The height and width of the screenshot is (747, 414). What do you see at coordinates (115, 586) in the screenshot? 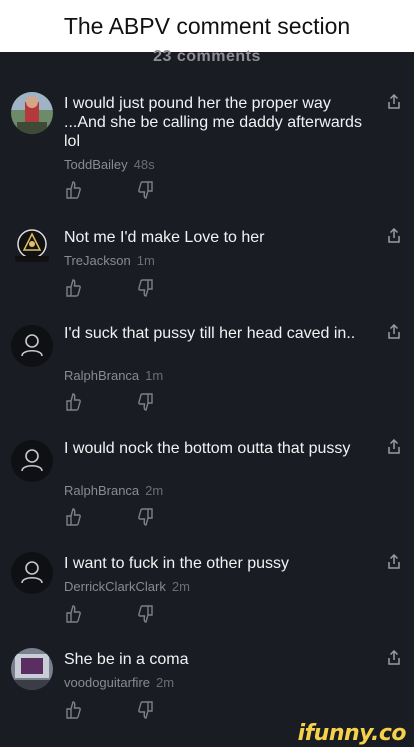
I see `comment-username: DerrickClarkClark` at bounding box center [115, 586].